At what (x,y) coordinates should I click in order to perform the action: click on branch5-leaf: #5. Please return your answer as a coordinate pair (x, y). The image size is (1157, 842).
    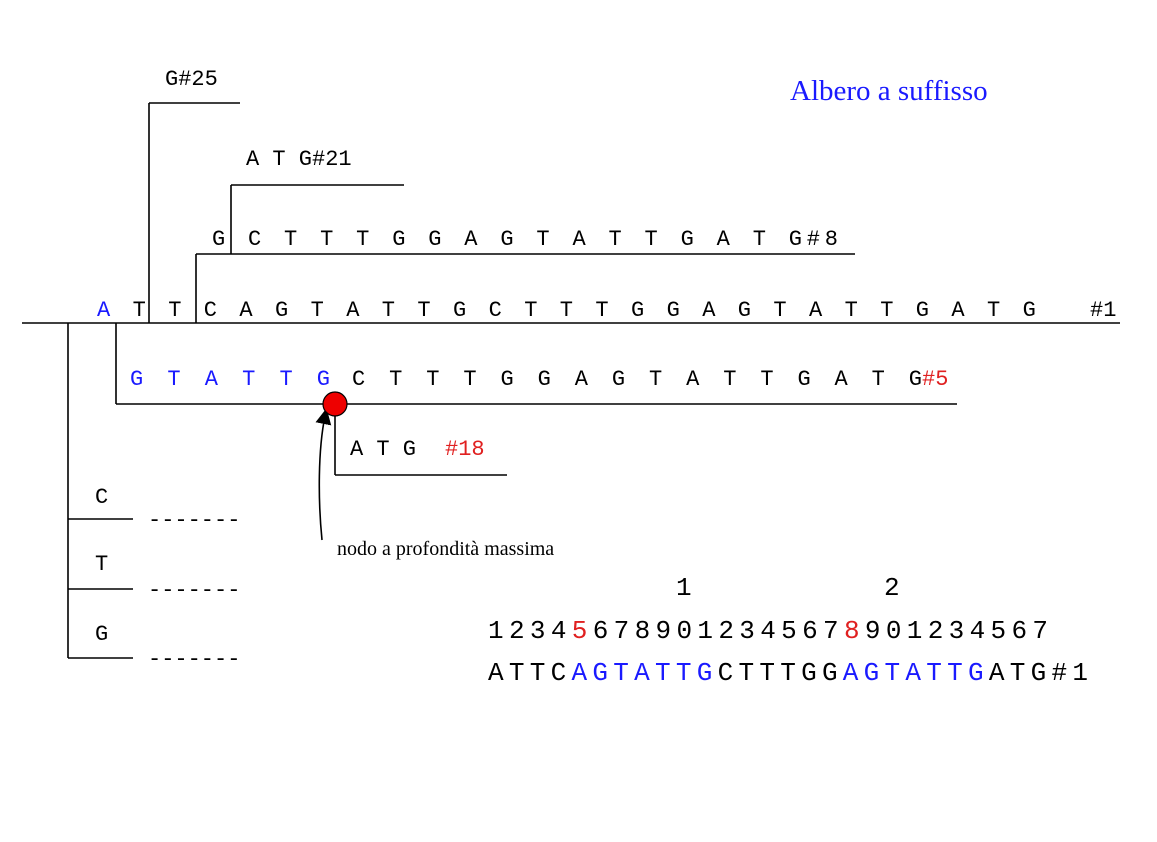
    Looking at the image, I should click on (935, 379).